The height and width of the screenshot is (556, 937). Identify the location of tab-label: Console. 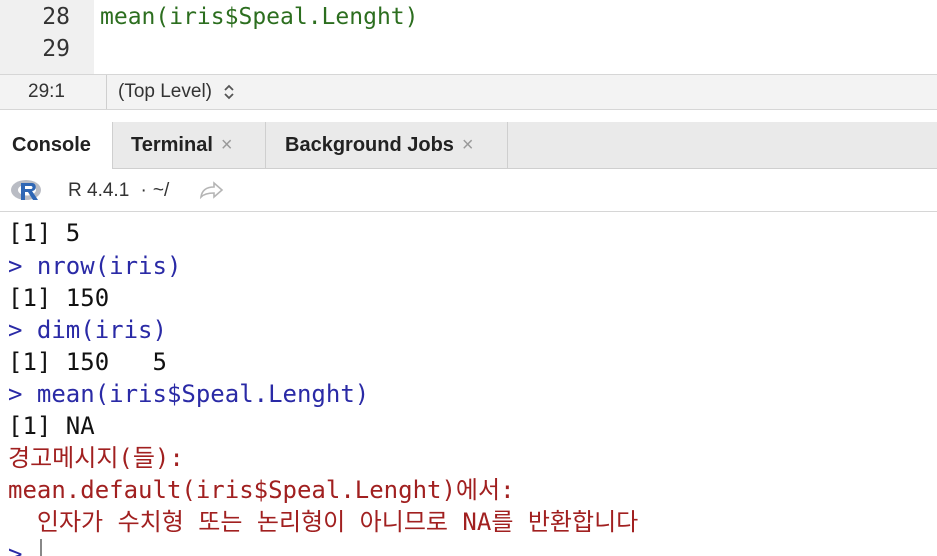
(51, 145).